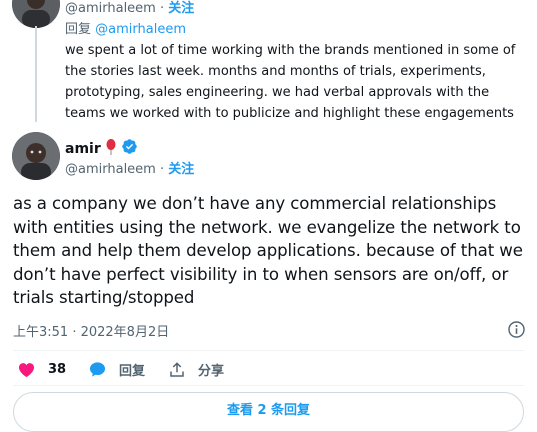 The height and width of the screenshot is (432, 537). Describe the element at coordinates (111, 148) in the screenshot. I see `balloon-emoji-icon` at that location.